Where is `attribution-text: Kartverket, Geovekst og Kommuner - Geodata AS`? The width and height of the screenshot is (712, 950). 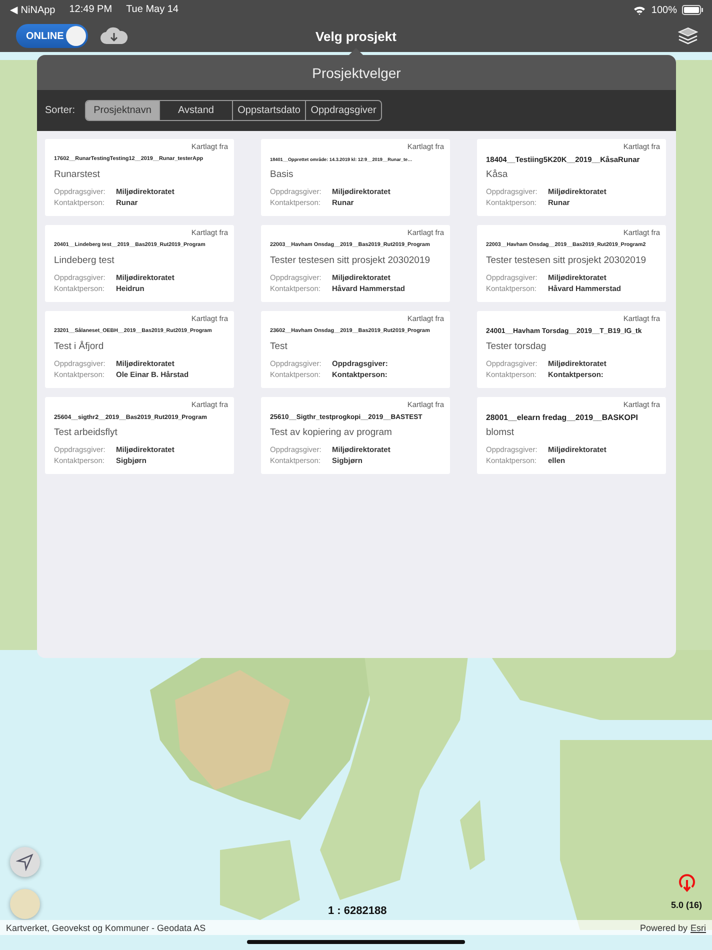
attribution-text: Kartverket, Geovekst og Kommuner - Geodata AS is located at coordinates (106, 927).